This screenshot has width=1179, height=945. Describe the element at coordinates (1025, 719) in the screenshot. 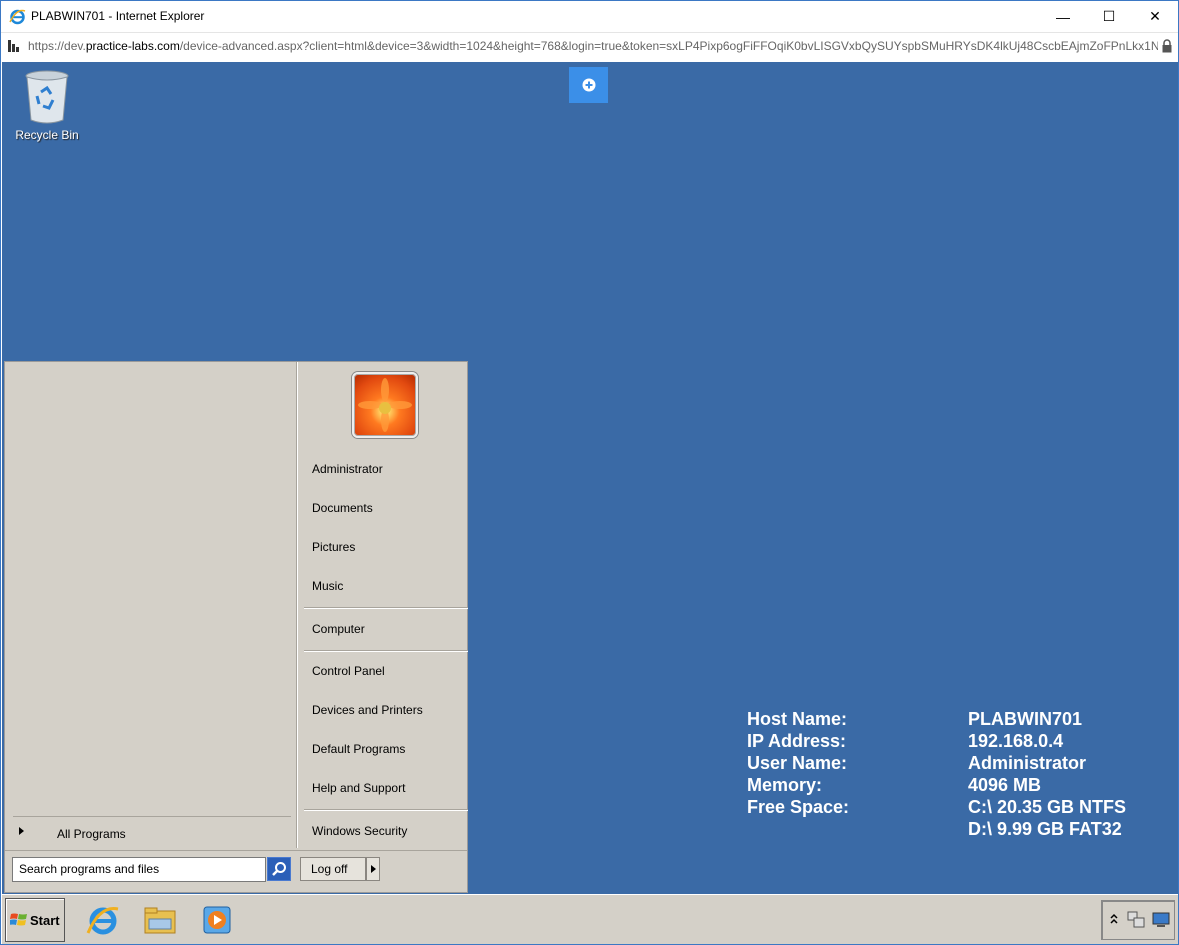

I see `info-value: PLABWIN701` at that location.